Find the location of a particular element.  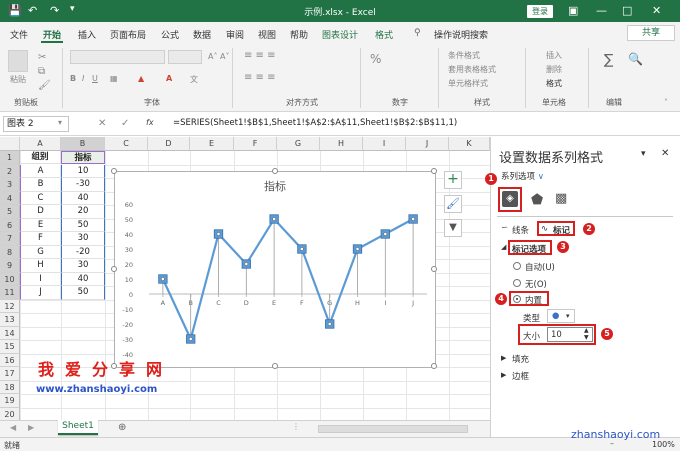

column-header: B is located at coordinates (83, 144).